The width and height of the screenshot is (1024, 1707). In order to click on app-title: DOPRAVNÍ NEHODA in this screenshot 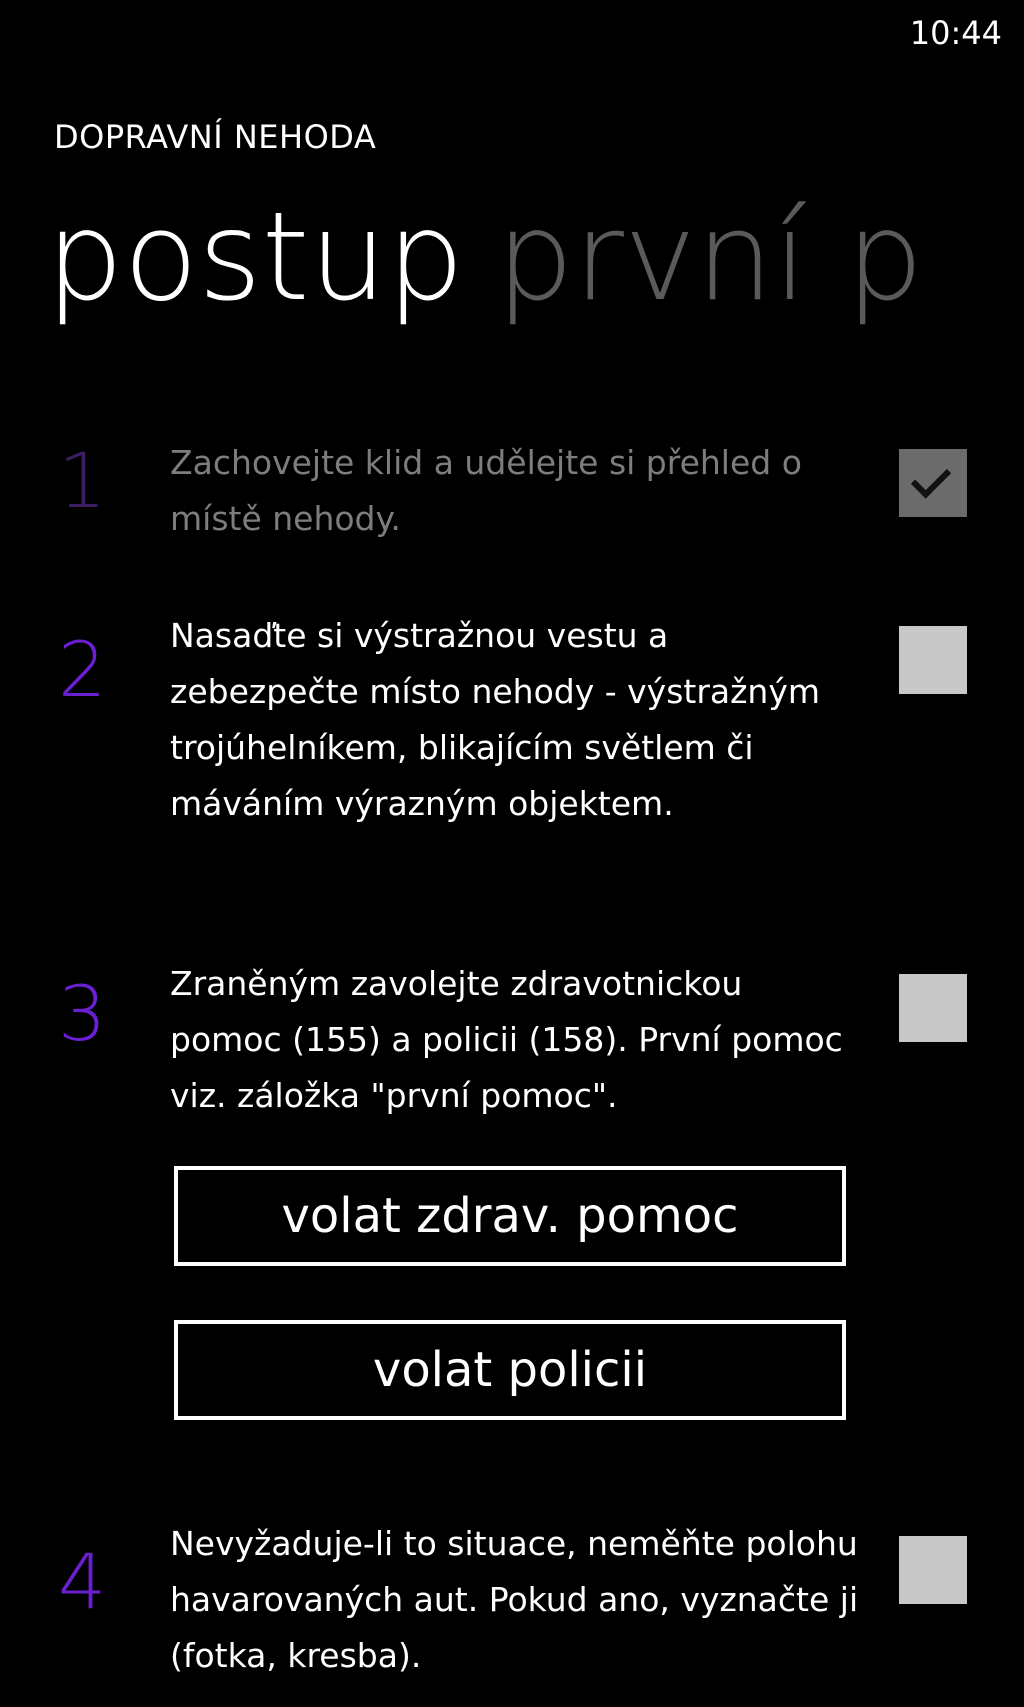, I will do `click(215, 137)`.